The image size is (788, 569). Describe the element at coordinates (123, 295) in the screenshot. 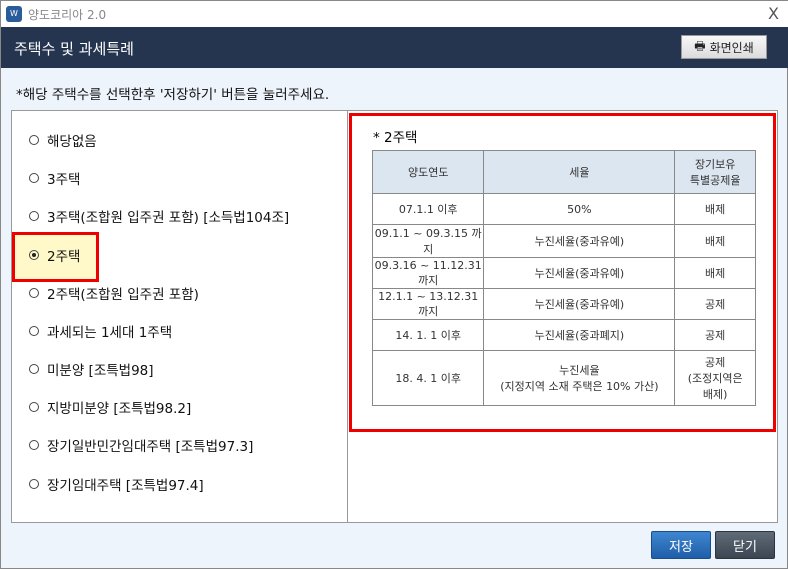

I see `option-label: 2주택(조합원 입주권 포함)` at that location.